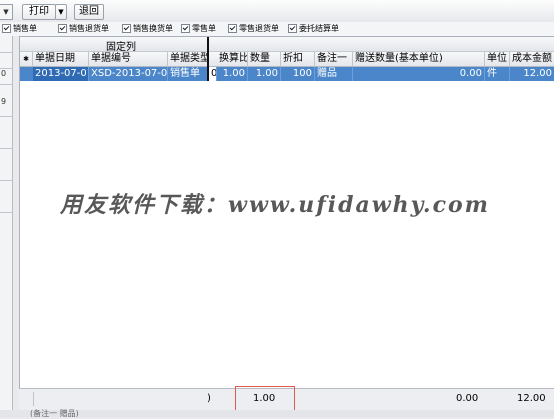  Describe the element at coordinates (89, 12) in the screenshot. I see `back-button: 退回` at that location.